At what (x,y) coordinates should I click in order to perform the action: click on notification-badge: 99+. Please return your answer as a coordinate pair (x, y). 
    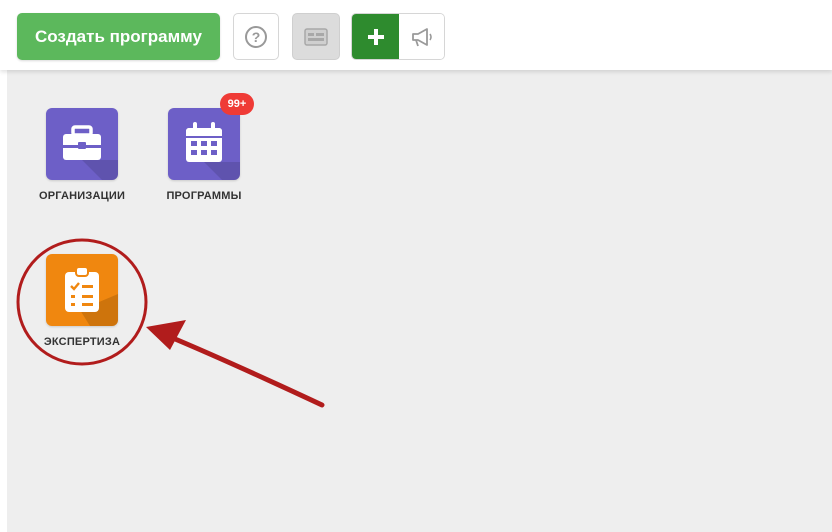
    Looking at the image, I should click on (237, 104).